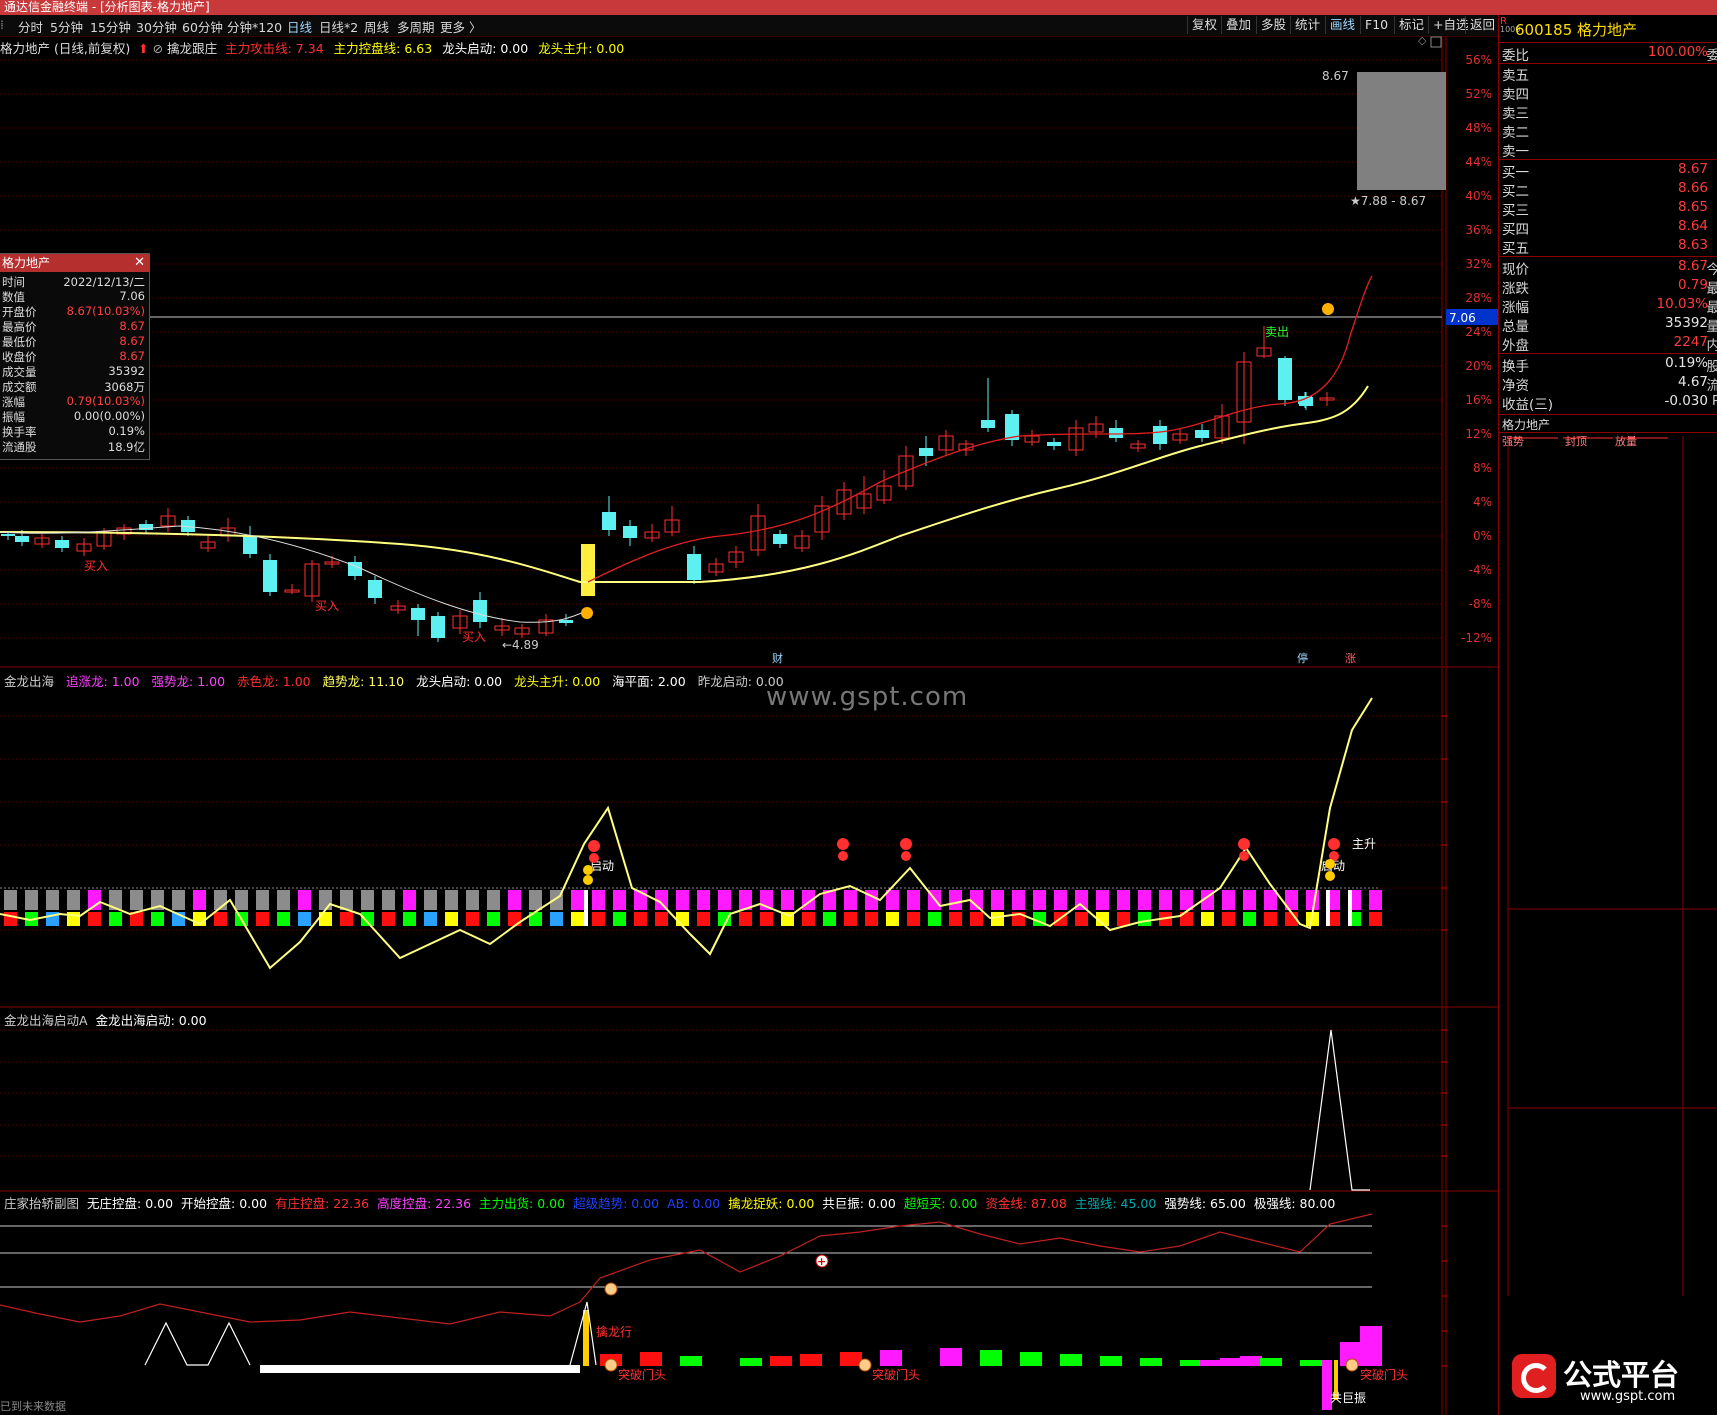 The image size is (1717, 1415). Describe the element at coordinates (1476, 638) in the screenshot. I see `y-axis-label: -12%` at that location.